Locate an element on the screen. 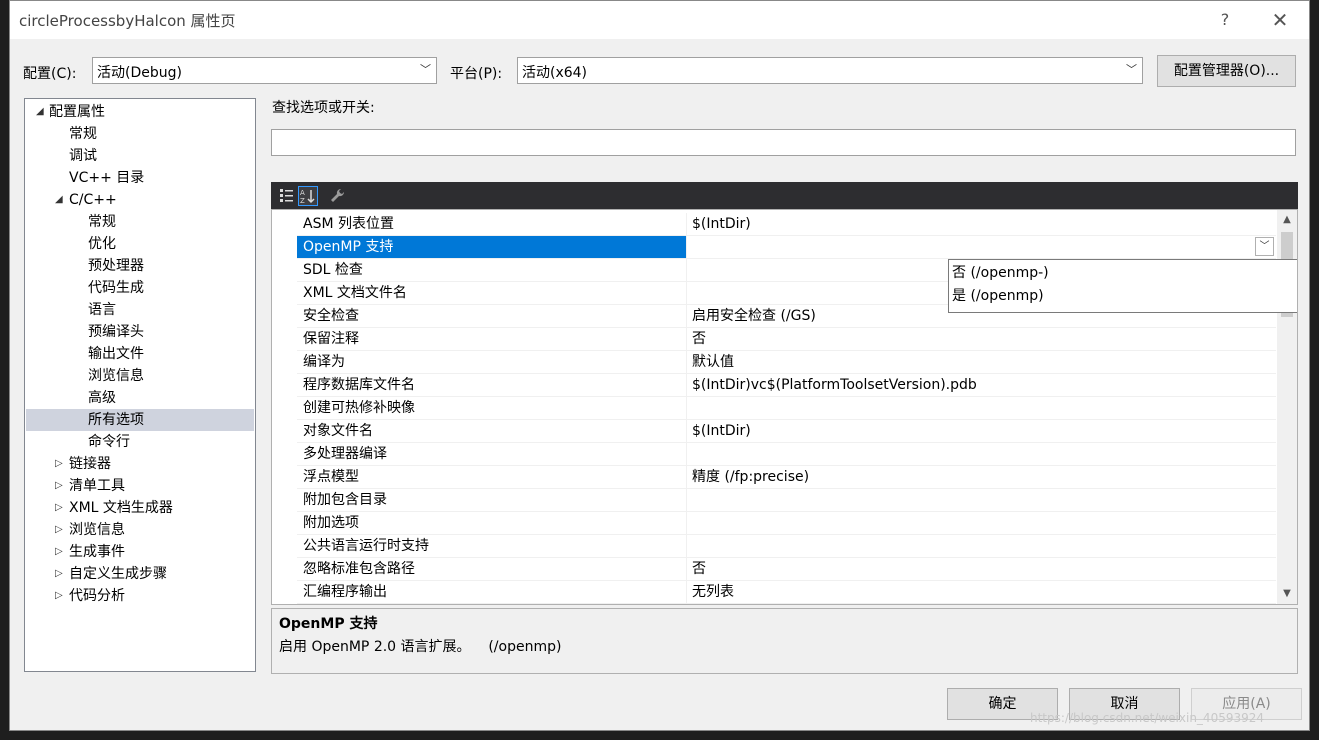 This screenshot has width=1319, height=740. property-row: 多处理器编译 is located at coordinates (786, 454).